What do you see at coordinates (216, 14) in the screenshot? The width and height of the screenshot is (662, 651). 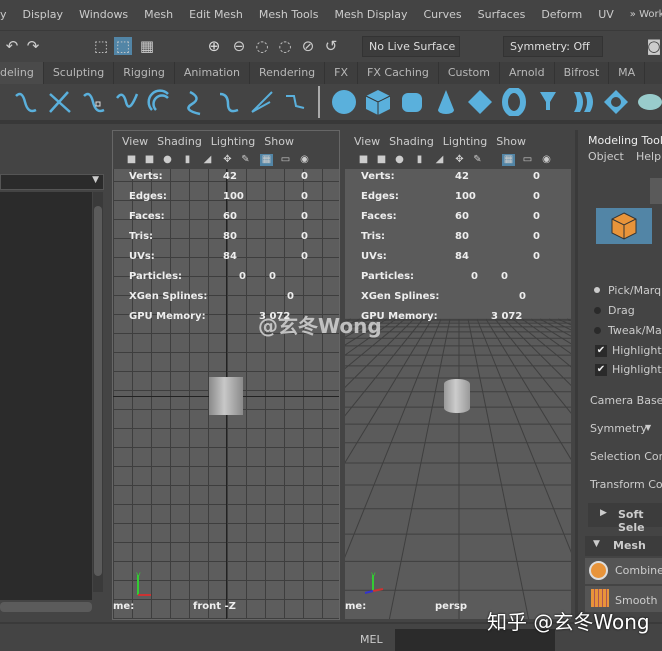 I see `menu-edit-mesh: Edit Mesh` at bounding box center [216, 14].